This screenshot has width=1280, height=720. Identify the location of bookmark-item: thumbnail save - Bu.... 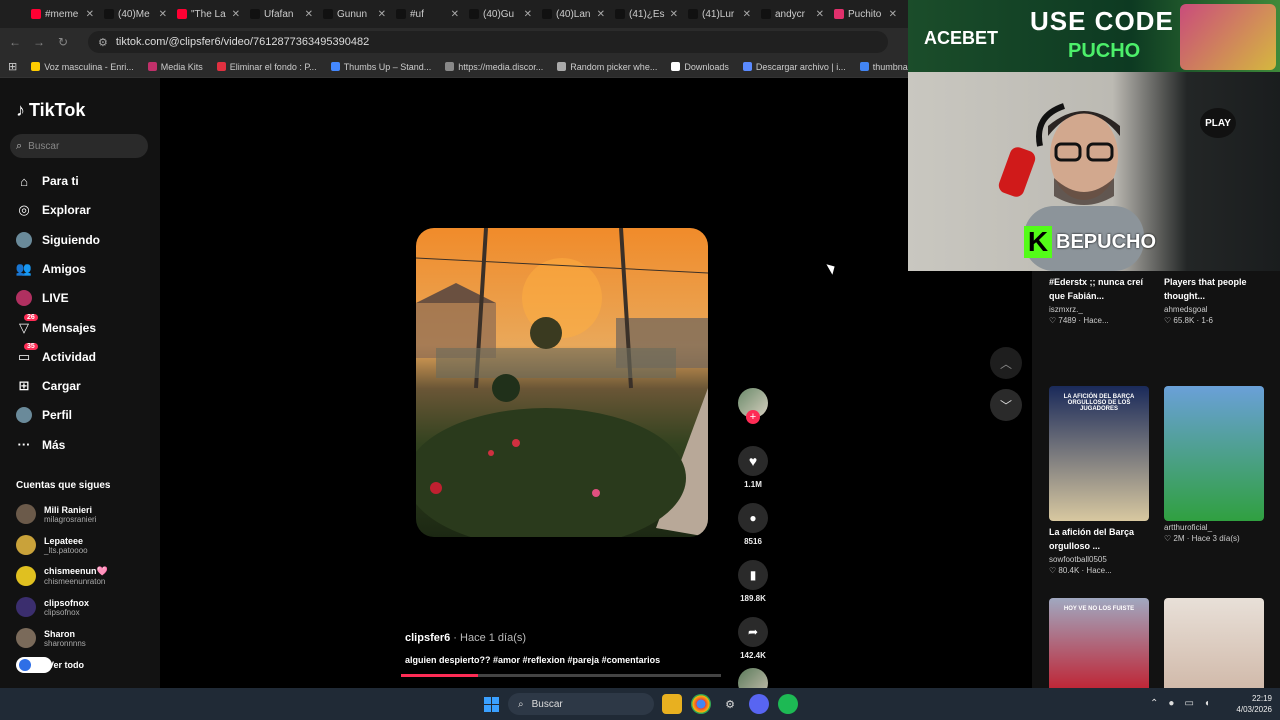
(883, 67).